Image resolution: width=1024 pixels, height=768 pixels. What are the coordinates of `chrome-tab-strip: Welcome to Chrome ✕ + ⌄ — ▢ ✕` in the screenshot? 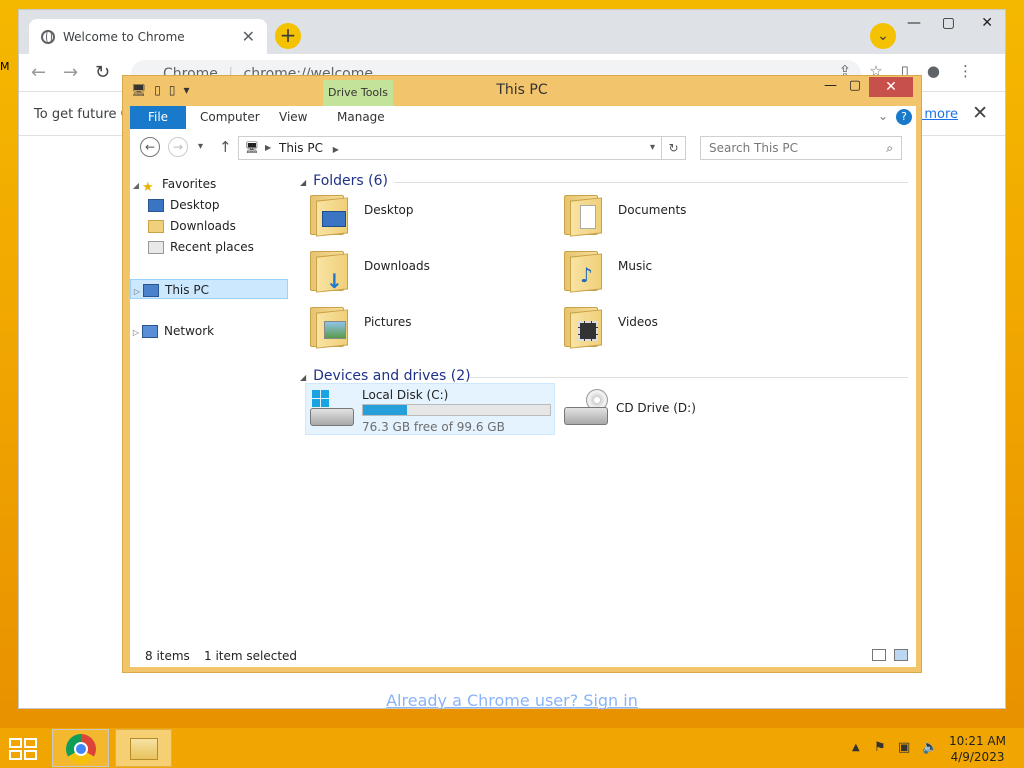 It's located at (512, 32).